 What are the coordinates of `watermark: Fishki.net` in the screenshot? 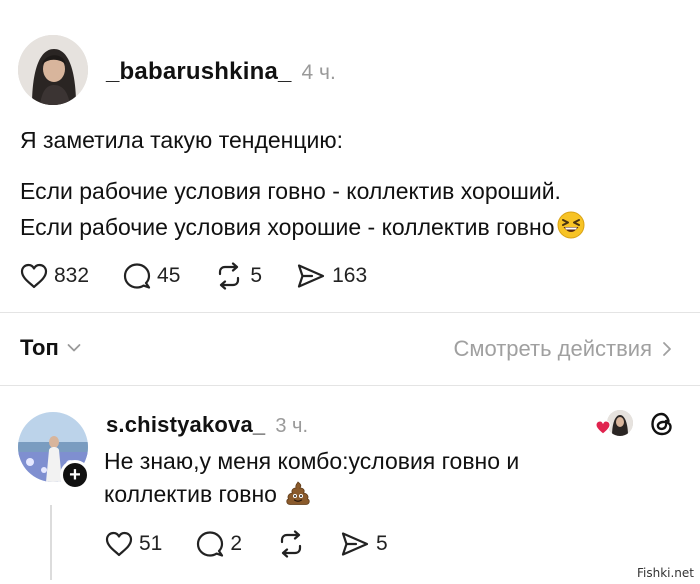 It's located at (665, 573).